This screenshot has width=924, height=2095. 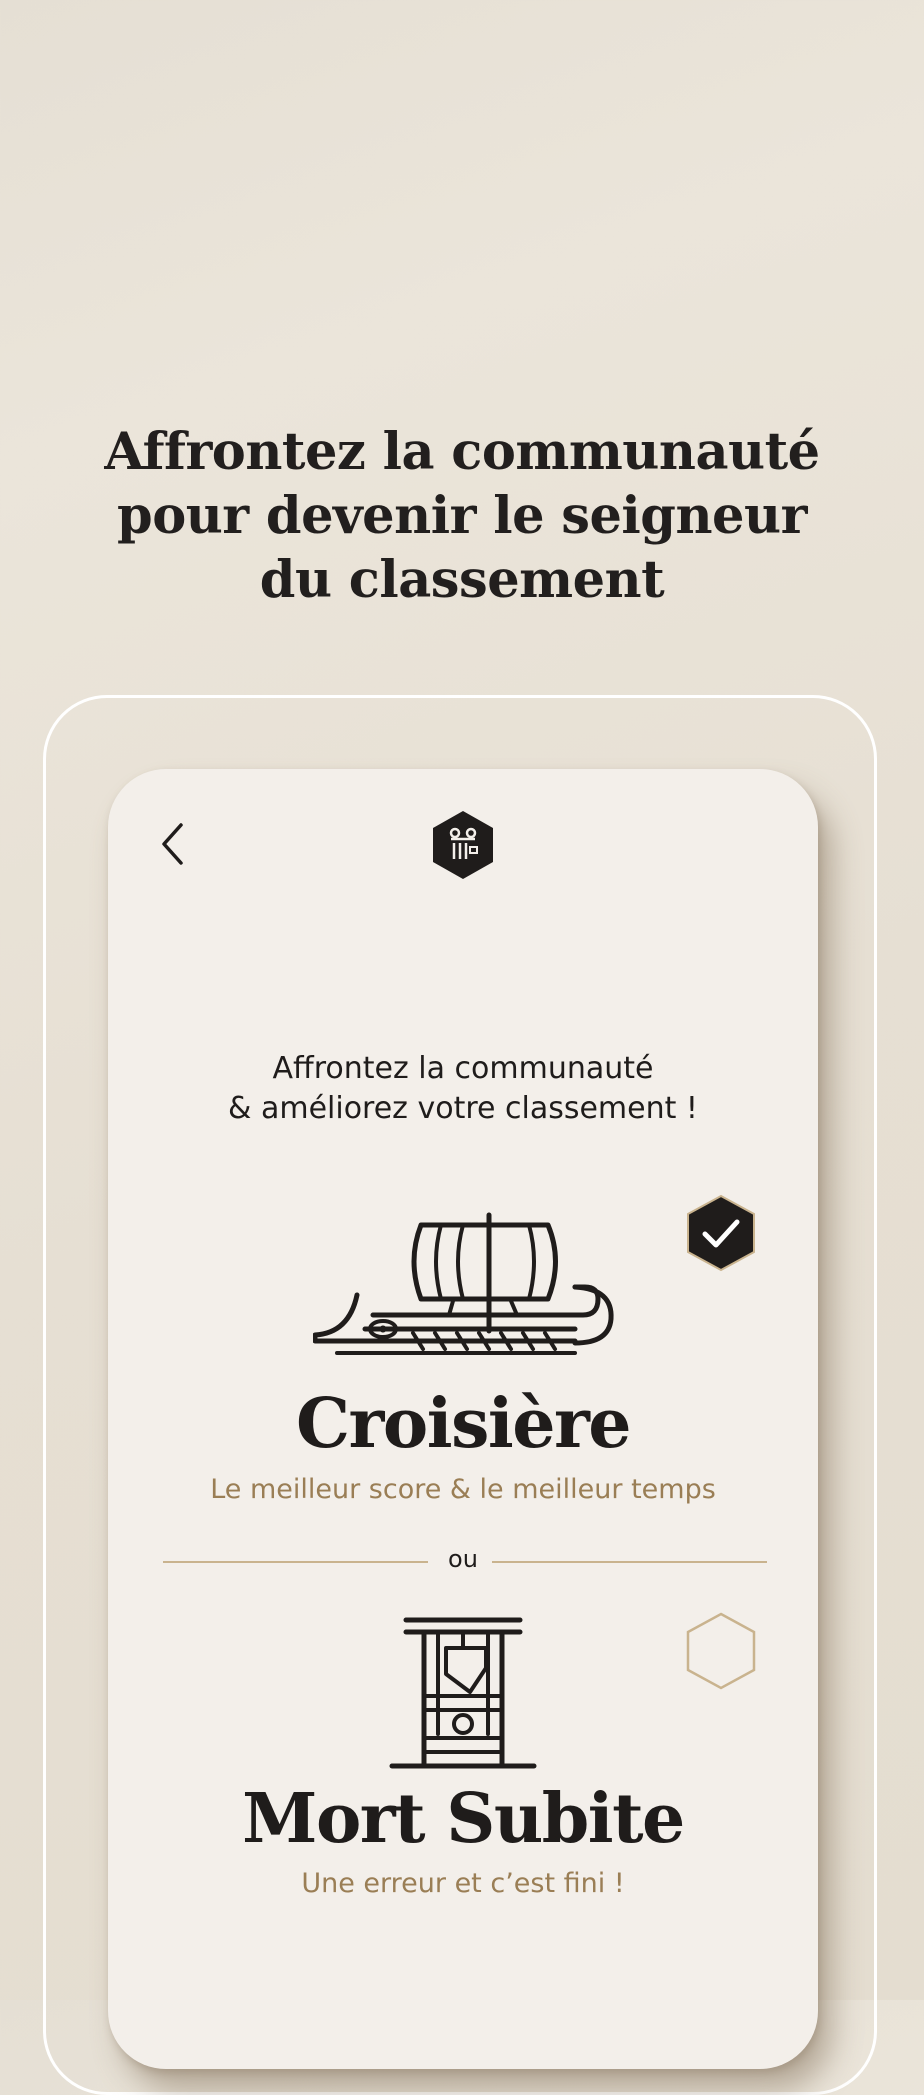 I want to click on headline-line-2: pour devenir le seigneur, so click(x=462, y=516).